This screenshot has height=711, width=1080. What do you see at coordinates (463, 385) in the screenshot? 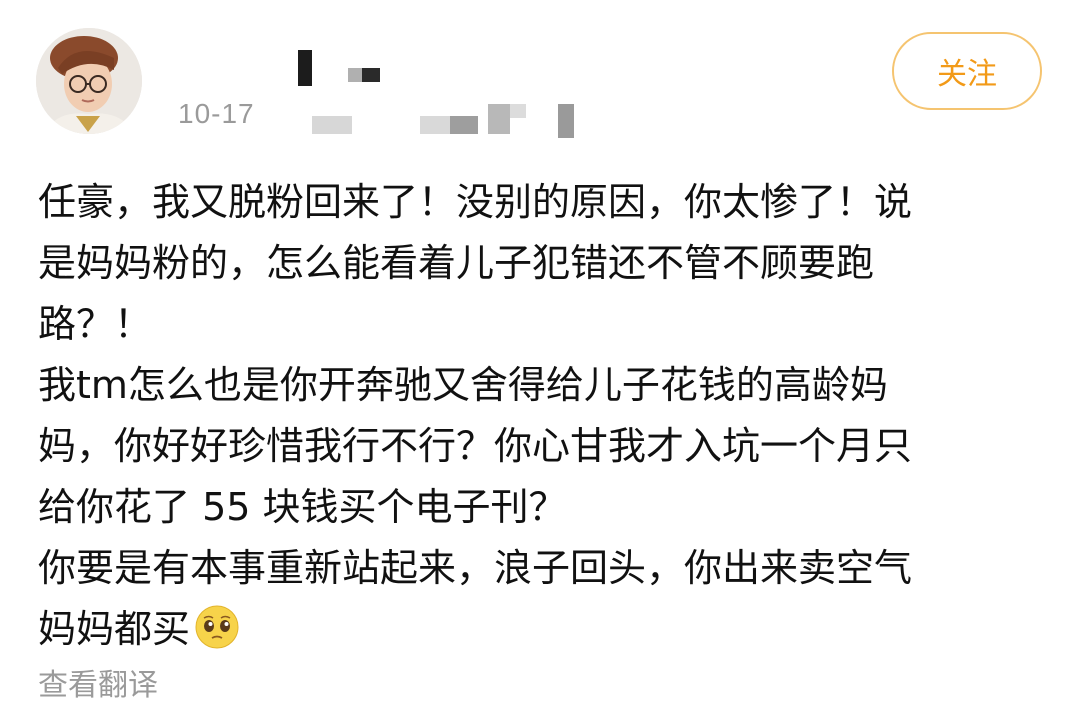
I see `content-line: 我tm怎么也是你开奔驰又舍得给儿子花钱的高龄妈` at bounding box center [463, 385].